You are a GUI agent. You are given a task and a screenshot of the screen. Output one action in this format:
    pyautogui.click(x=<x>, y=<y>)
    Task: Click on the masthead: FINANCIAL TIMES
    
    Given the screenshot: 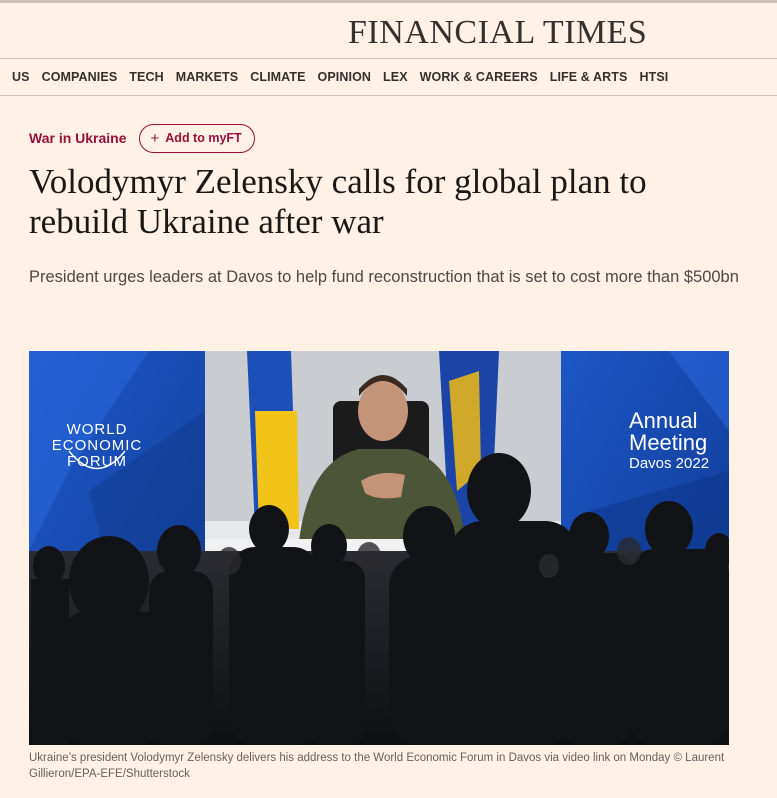 What is the action you would take?
    pyautogui.click(x=388, y=35)
    